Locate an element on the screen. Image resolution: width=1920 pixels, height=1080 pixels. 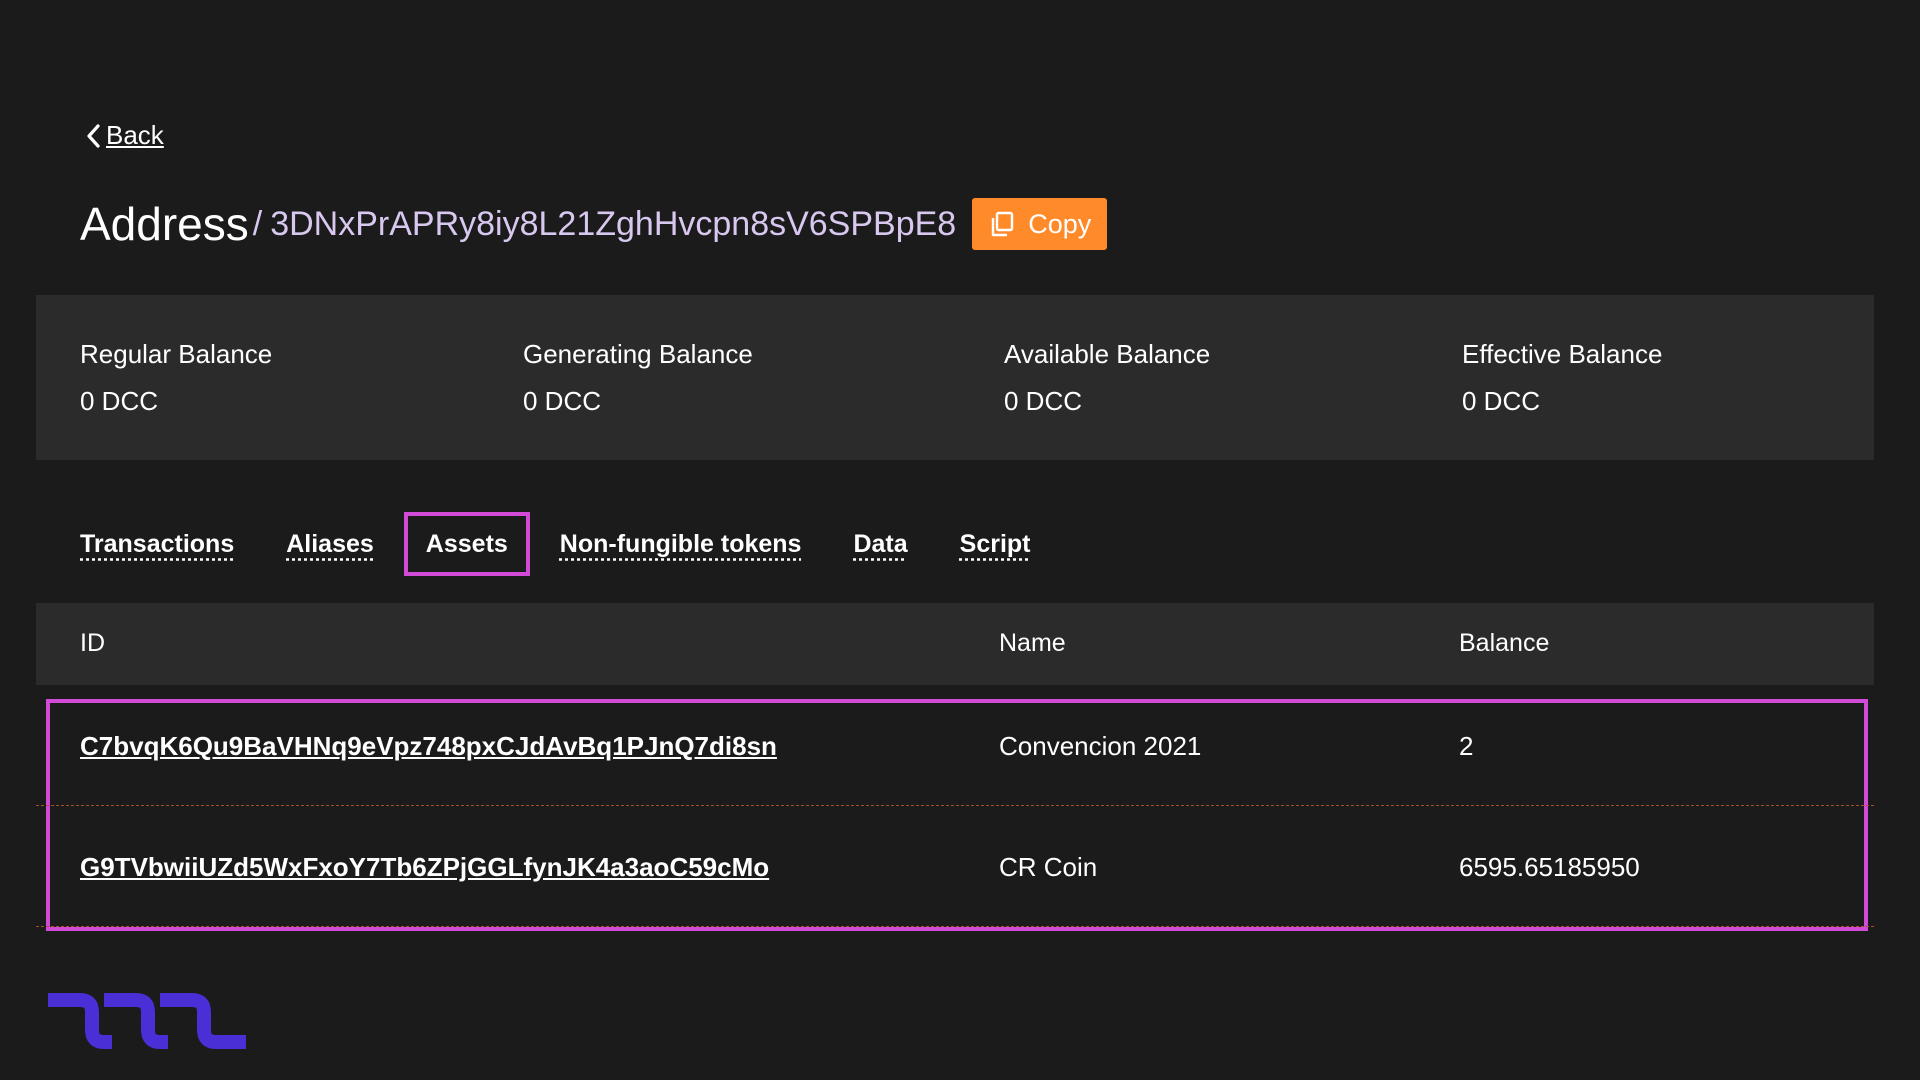
tab-script: Script is located at coordinates (995, 544).